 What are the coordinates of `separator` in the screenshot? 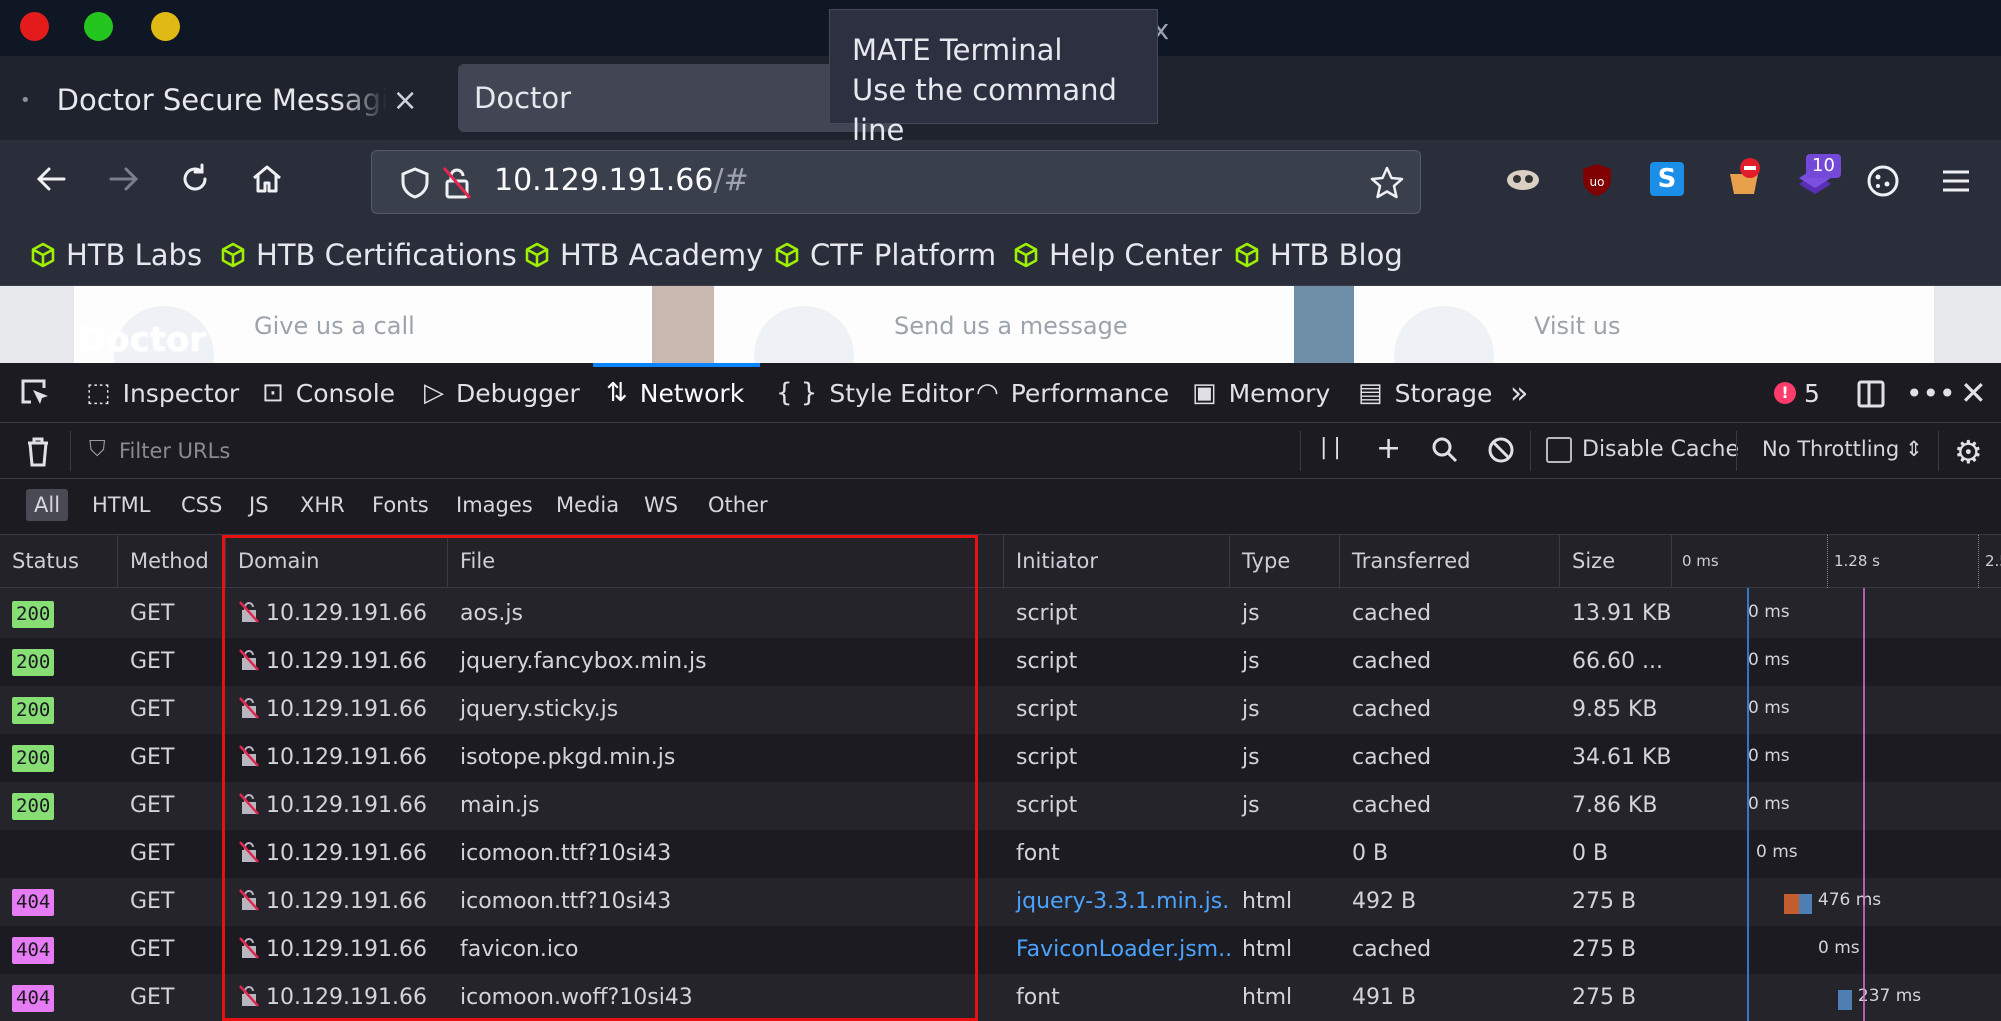 It's located at (1530, 451).